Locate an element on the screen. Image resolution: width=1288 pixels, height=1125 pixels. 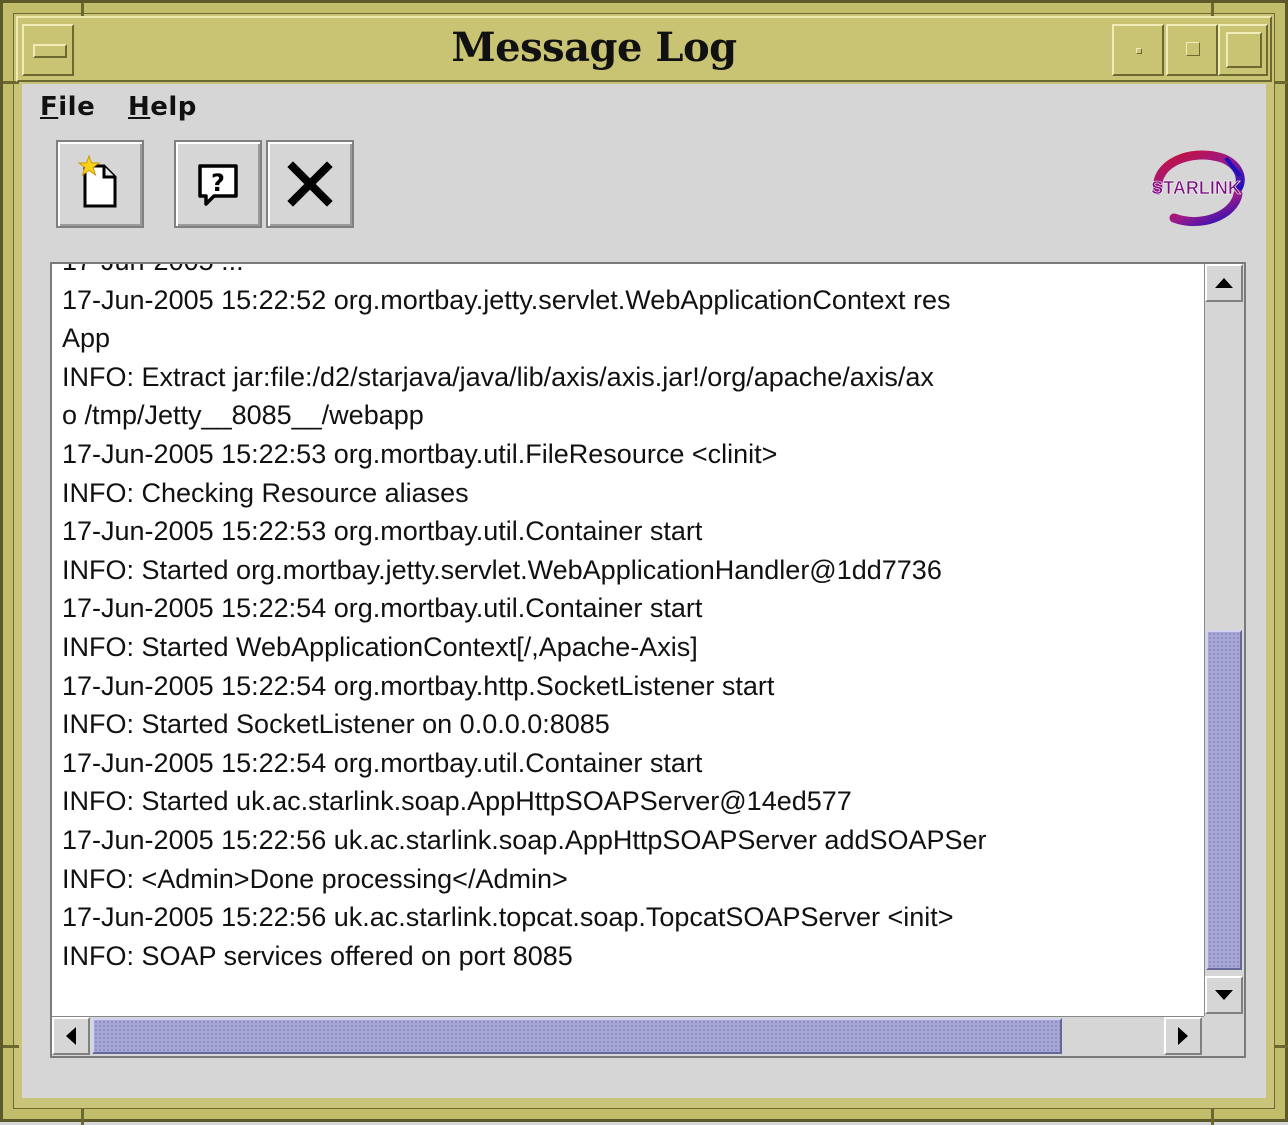
close-button is located at coordinates (310, 184).